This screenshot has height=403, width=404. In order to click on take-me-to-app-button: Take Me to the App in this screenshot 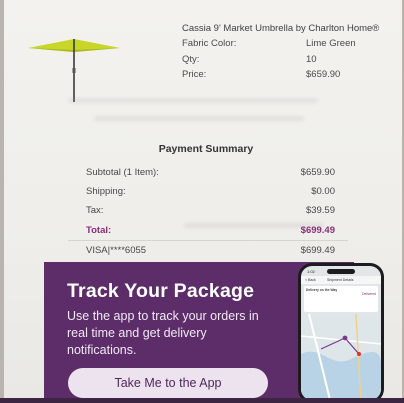, I will do `click(168, 383)`.